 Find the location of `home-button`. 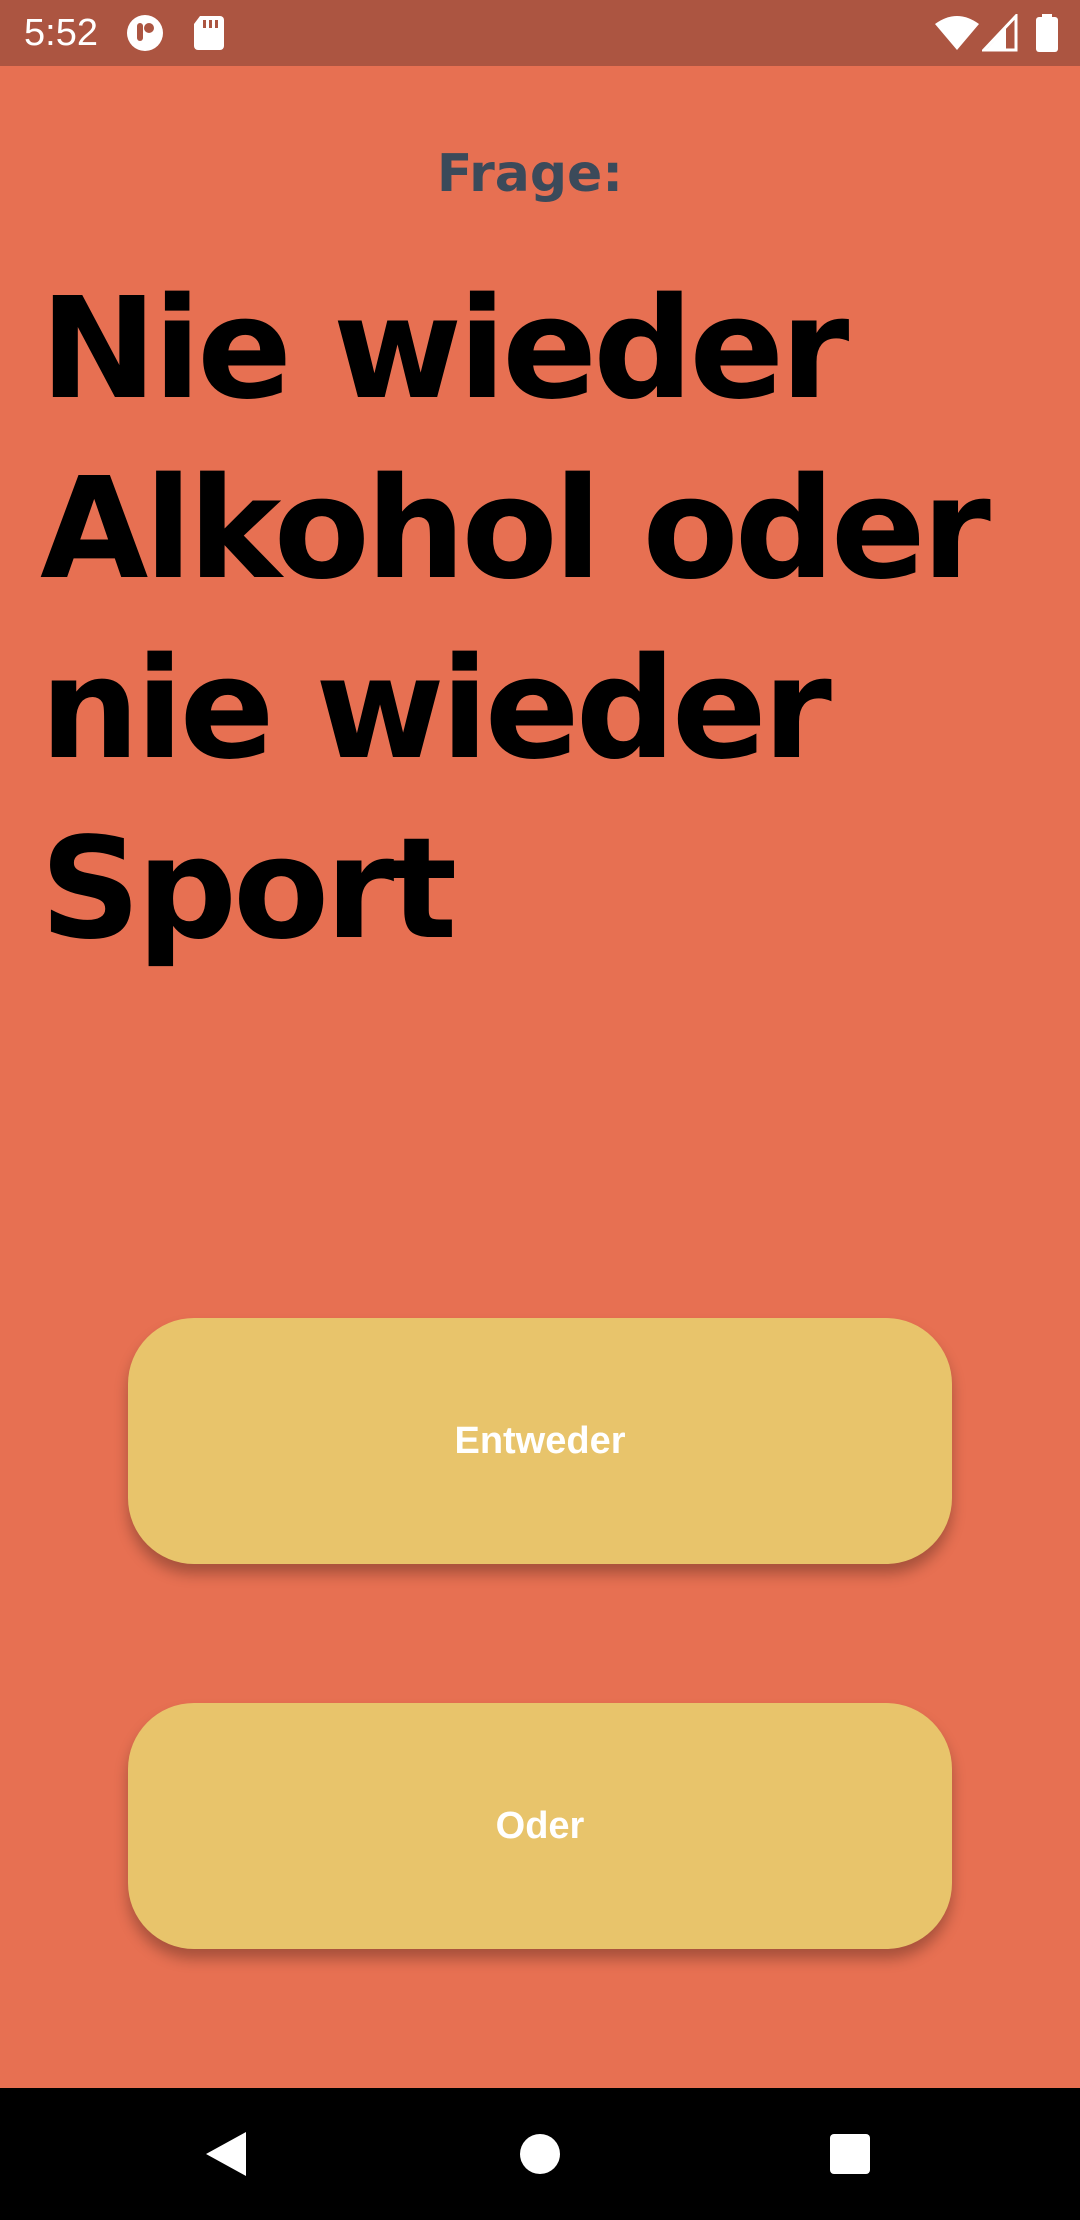

home-button is located at coordinates (540, 2154).